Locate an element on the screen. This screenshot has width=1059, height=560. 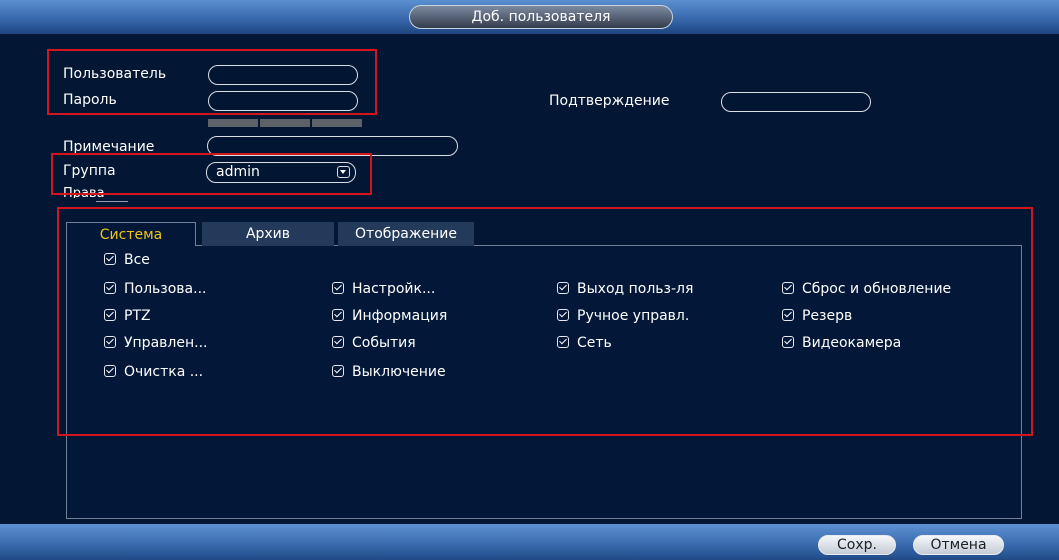
rights-divider is located at coordinates (112, 201).